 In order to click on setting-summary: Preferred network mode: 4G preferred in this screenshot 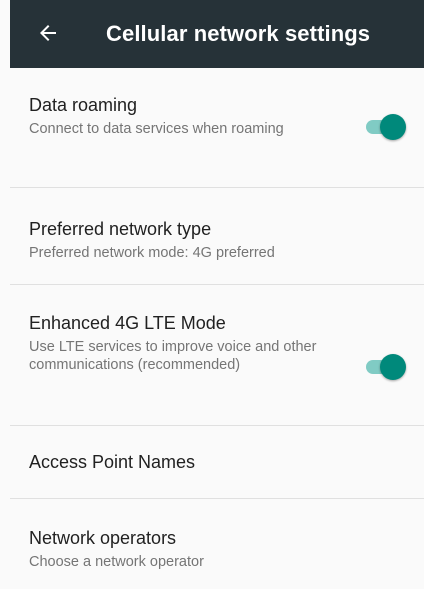, I will do `click(152, 253)`.